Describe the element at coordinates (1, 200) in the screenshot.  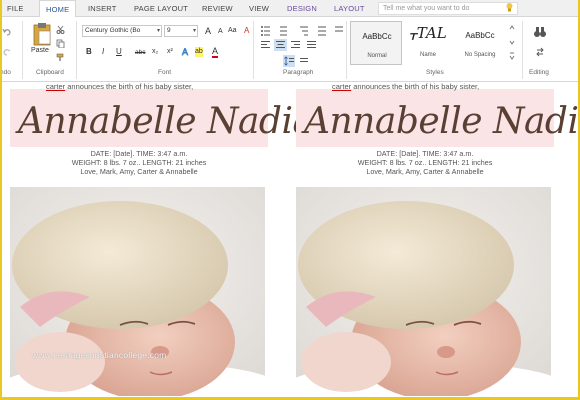
I see `frame-border` at that location.